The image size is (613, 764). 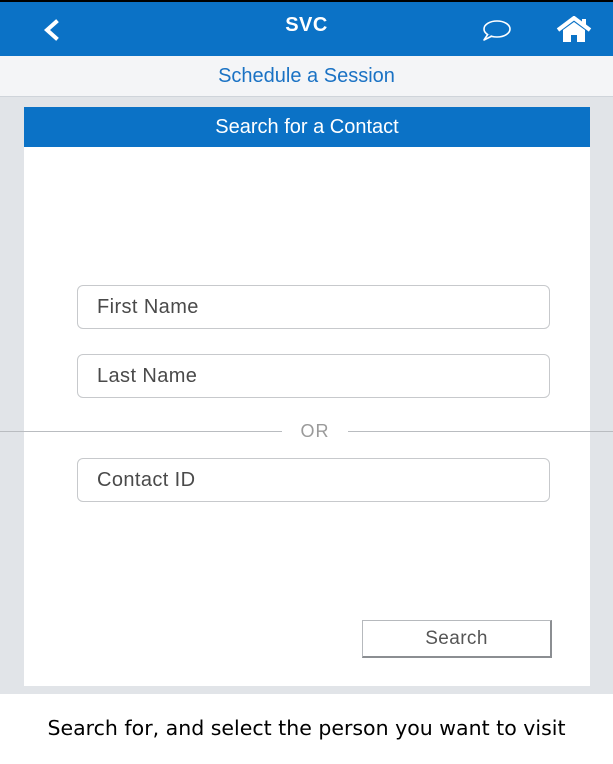 I want to click on home-icon, so click(x=574, y=28).